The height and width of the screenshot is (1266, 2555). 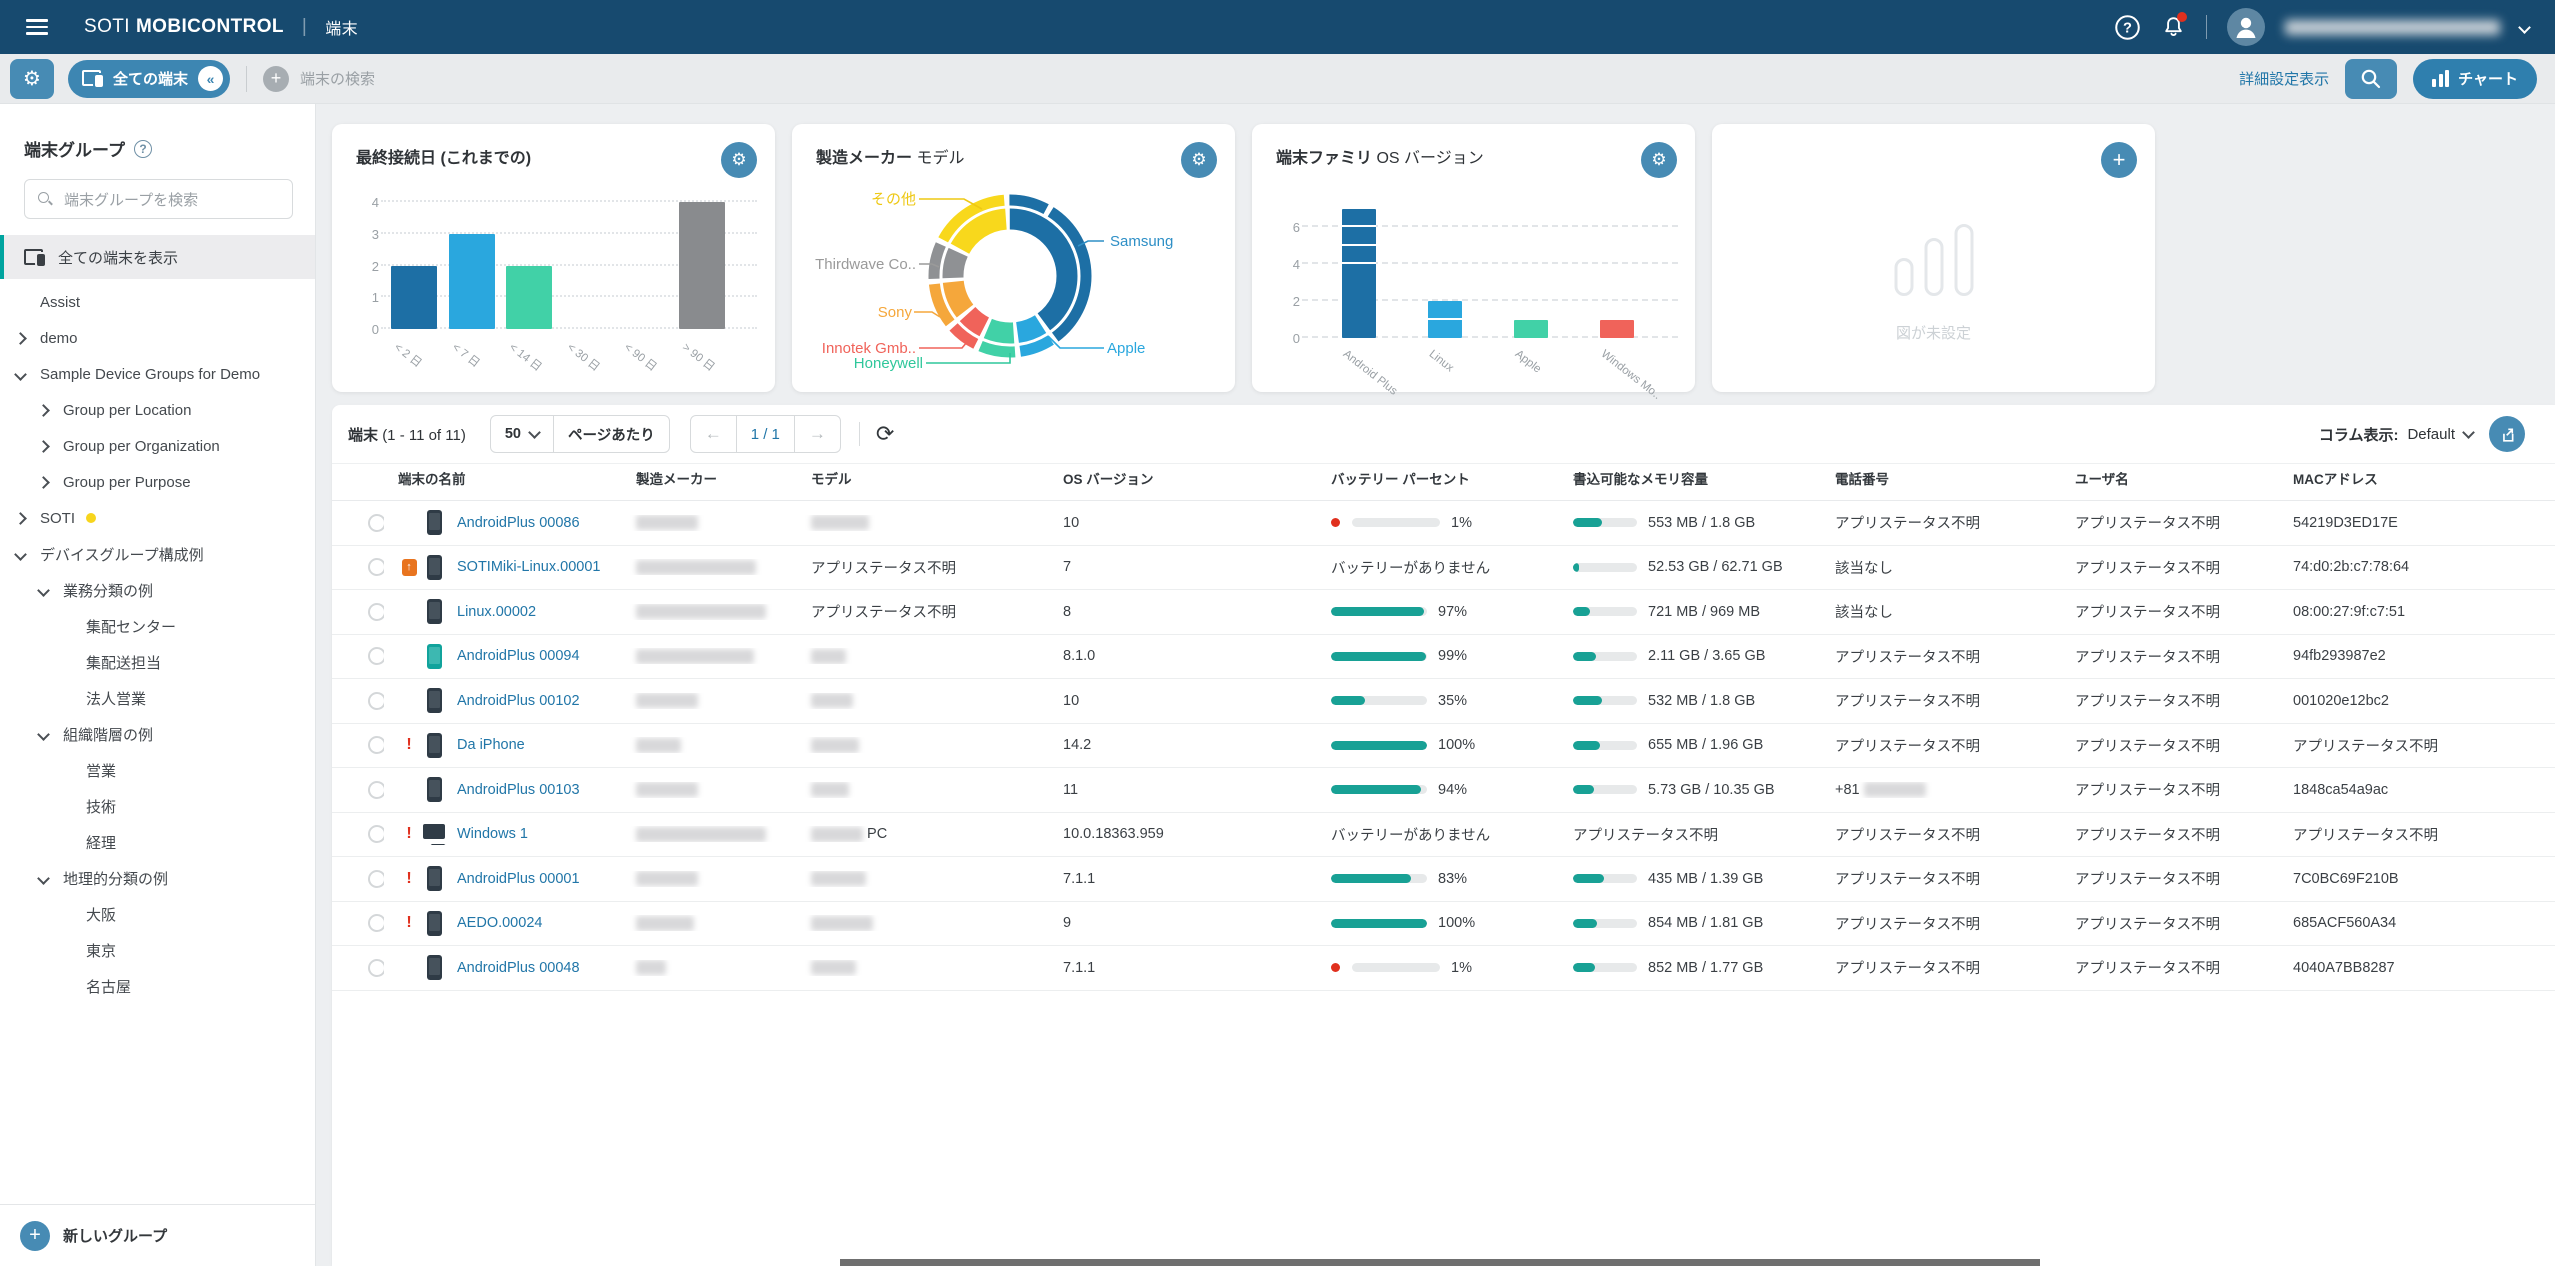 What do you see at coordinates (2119, 160) in the screenshot?
I see `add-chart-plus-icon: +` at bounding box center [2119, 160].